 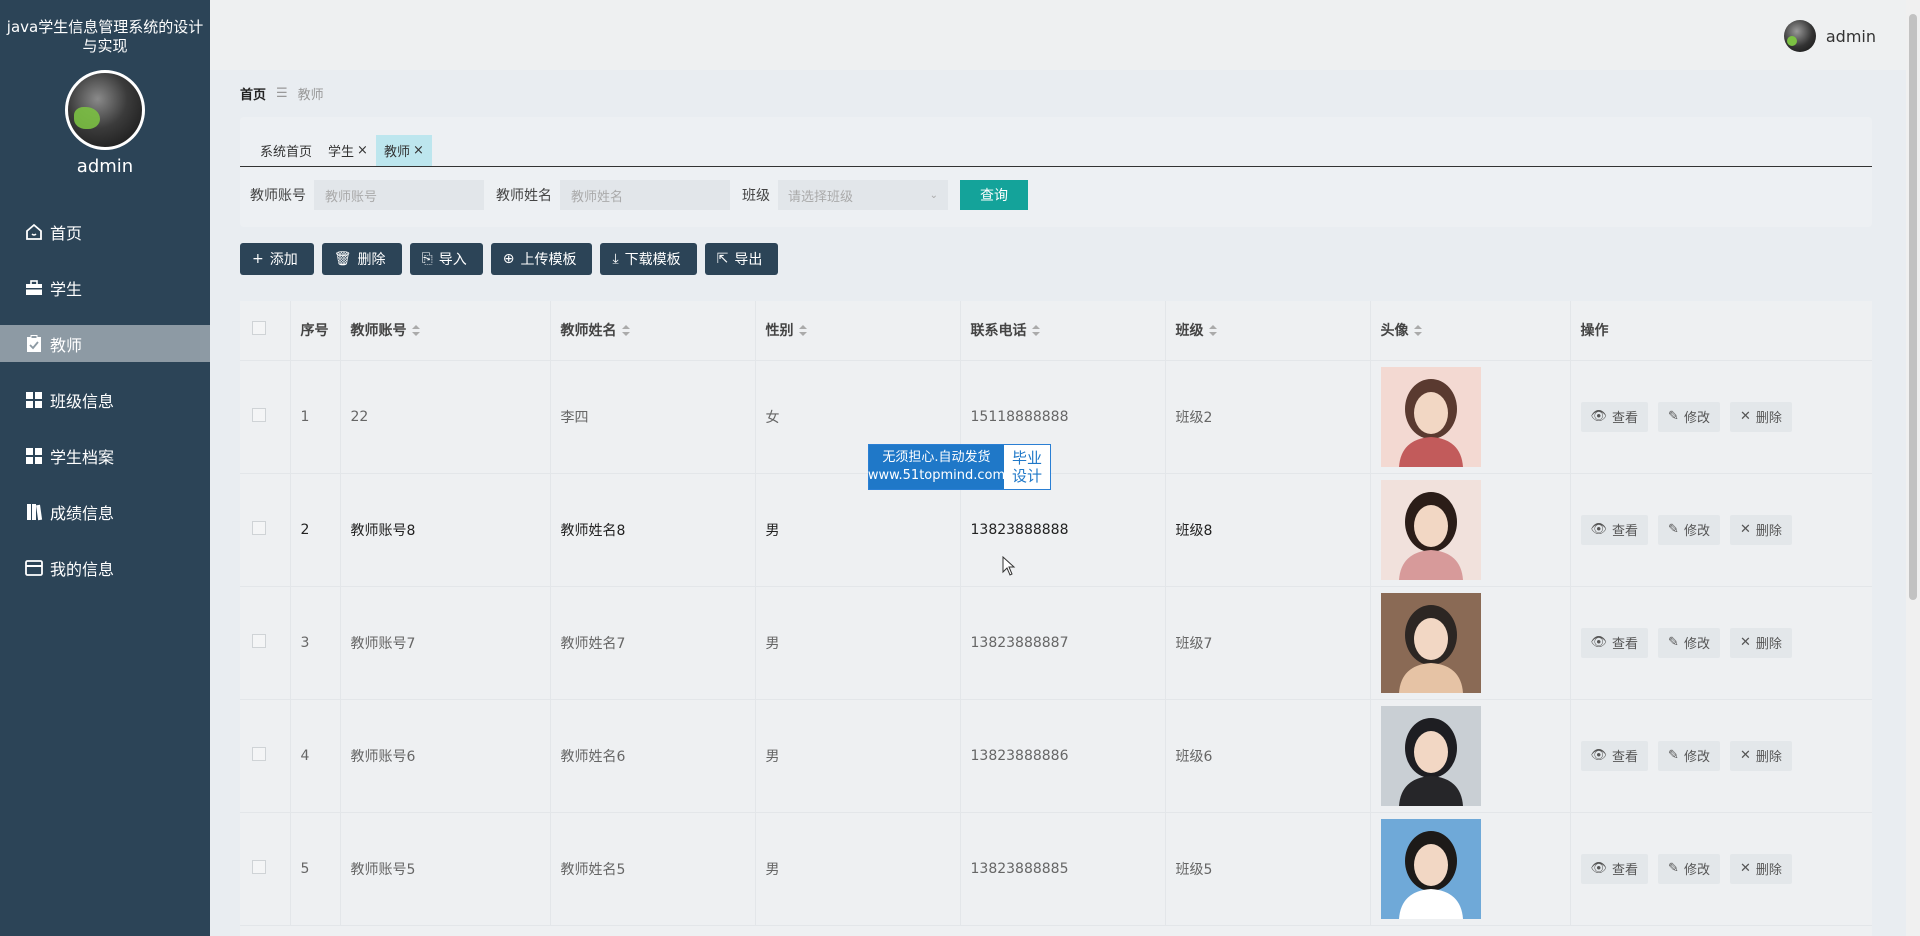 What do you see at coordinates (445, 643) in the screenshot?
I see `cell-account: 教师账号7` at bounding box center [445, 643].